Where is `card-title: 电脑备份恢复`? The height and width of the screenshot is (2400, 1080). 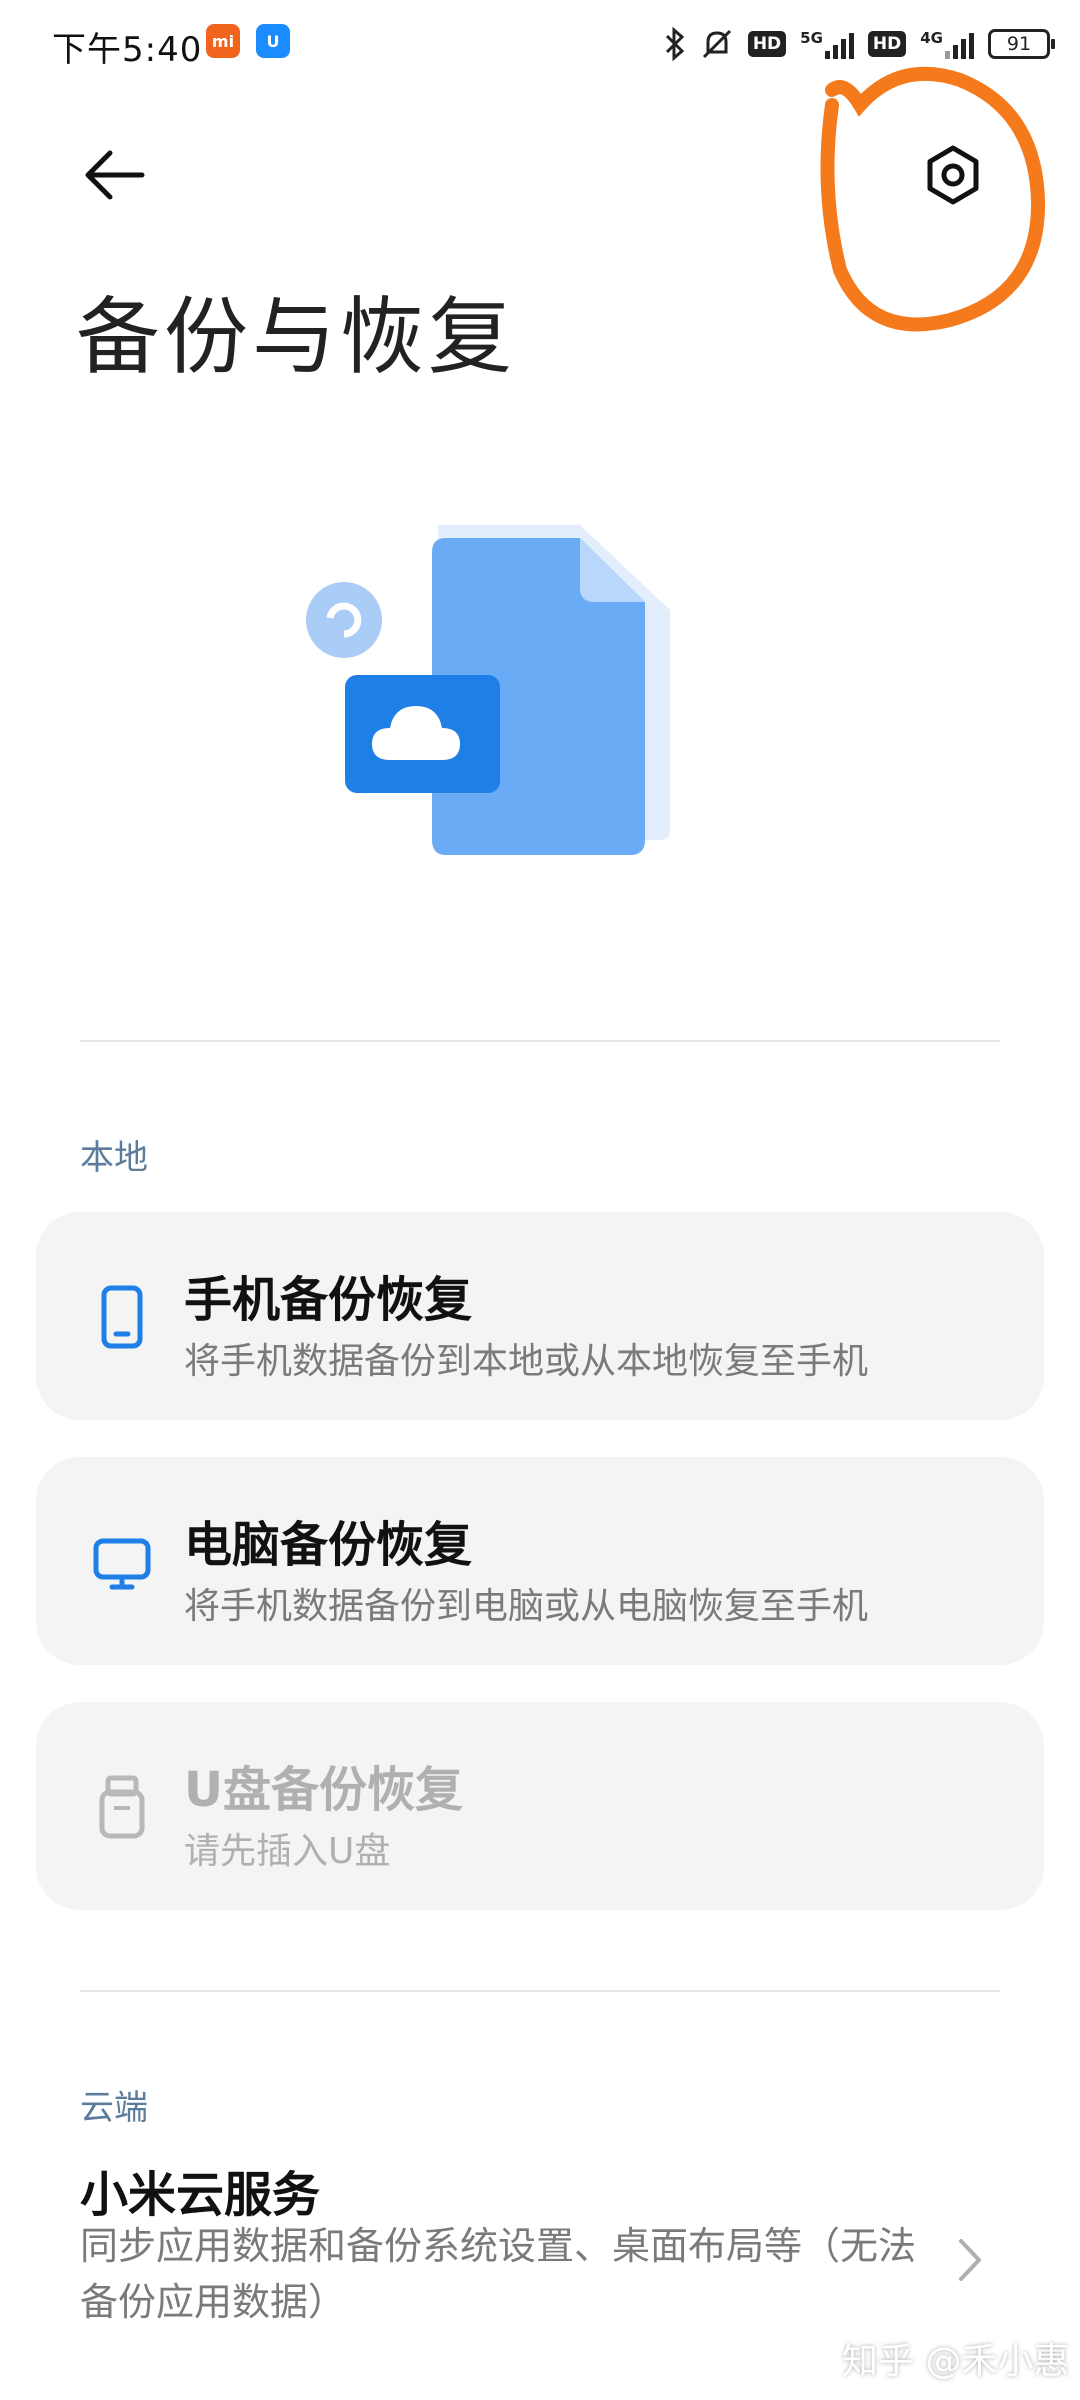
card-title: 电脑备份恢复 is located at coordinates (328, 1545).